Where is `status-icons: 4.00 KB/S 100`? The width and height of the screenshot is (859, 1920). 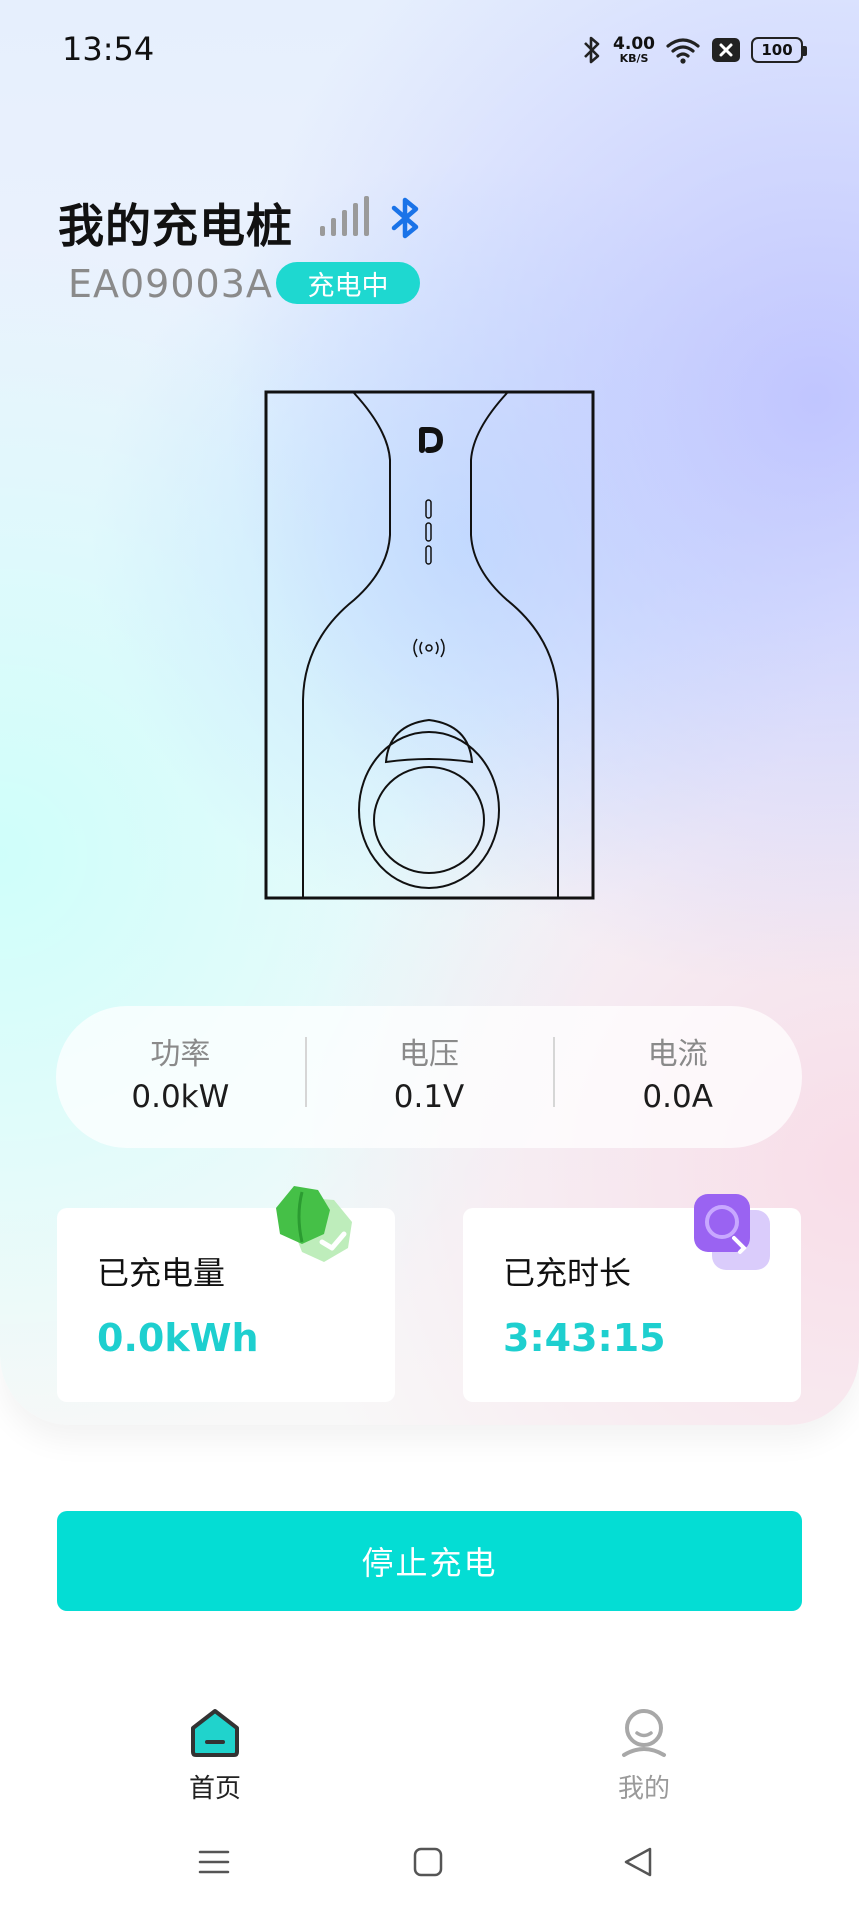
status-icons: 4.00 KB/S 100 is located at coordinates (694, 50).